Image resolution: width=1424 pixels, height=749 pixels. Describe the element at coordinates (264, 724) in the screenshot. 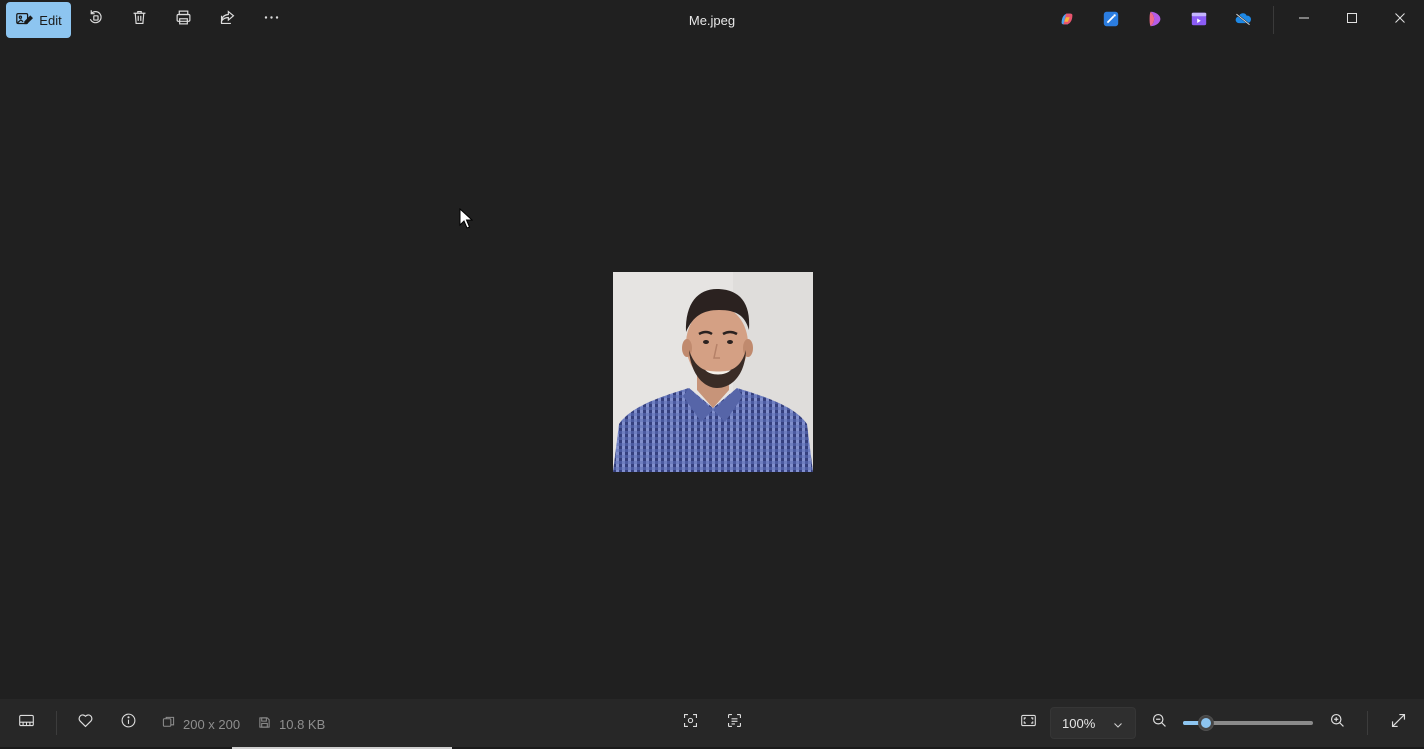

I see `disk-icon` at that location.